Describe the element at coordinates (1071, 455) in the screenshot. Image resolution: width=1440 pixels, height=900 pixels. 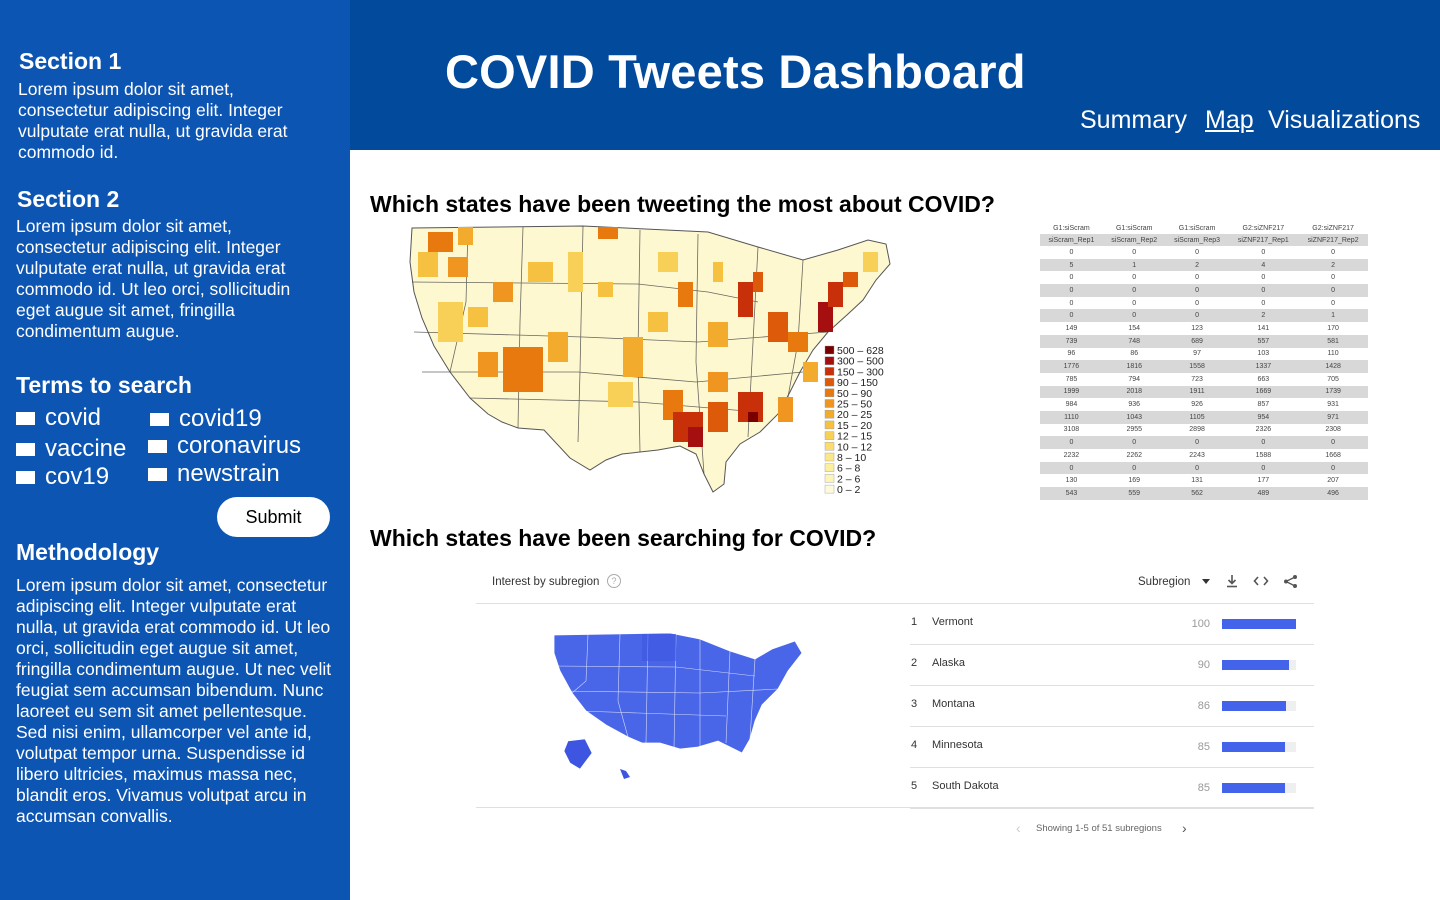
I see `table-cell: 2232` at that location.